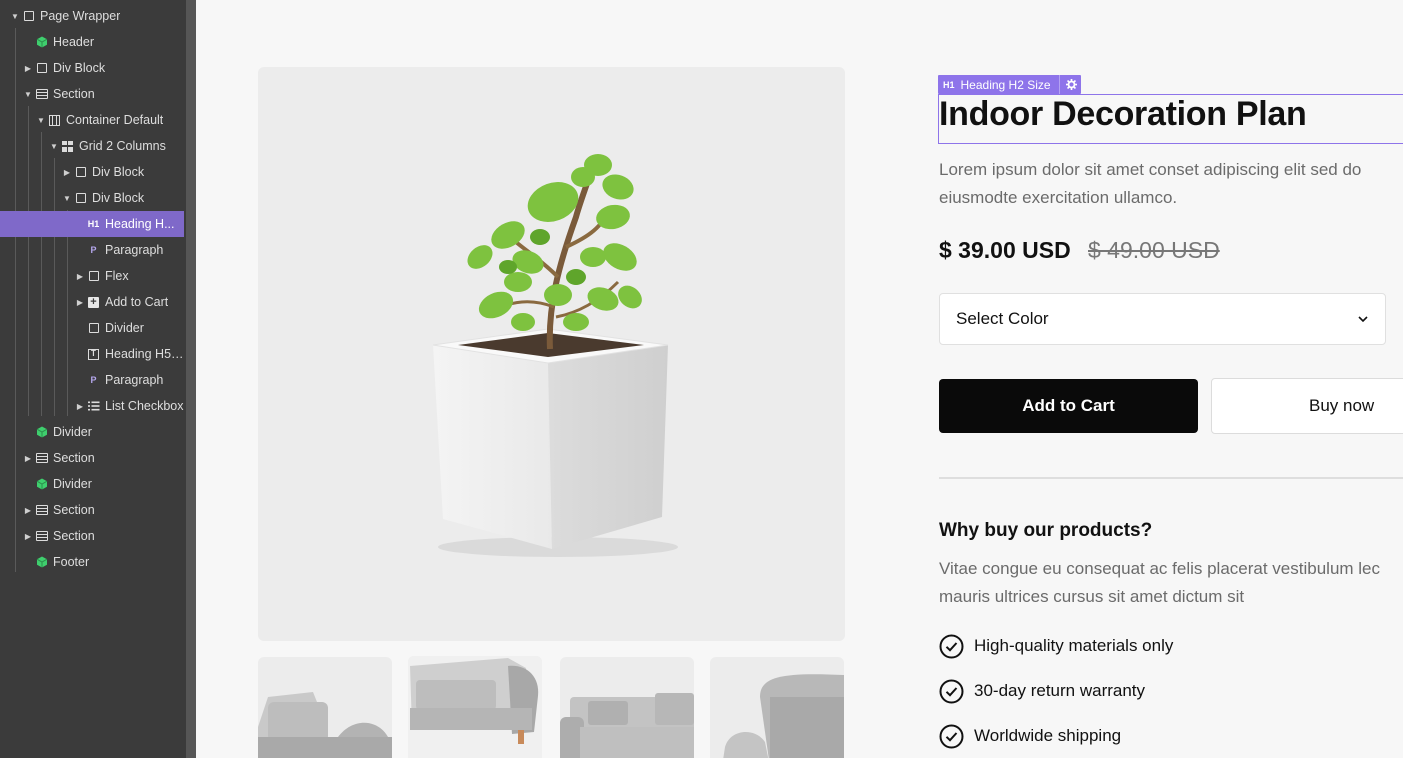 This screenshot has height=758, width=1403. Describe the element at coordinates (115, 120) in the screenshot. I see `navigator-item-label: Container Default` at that location.